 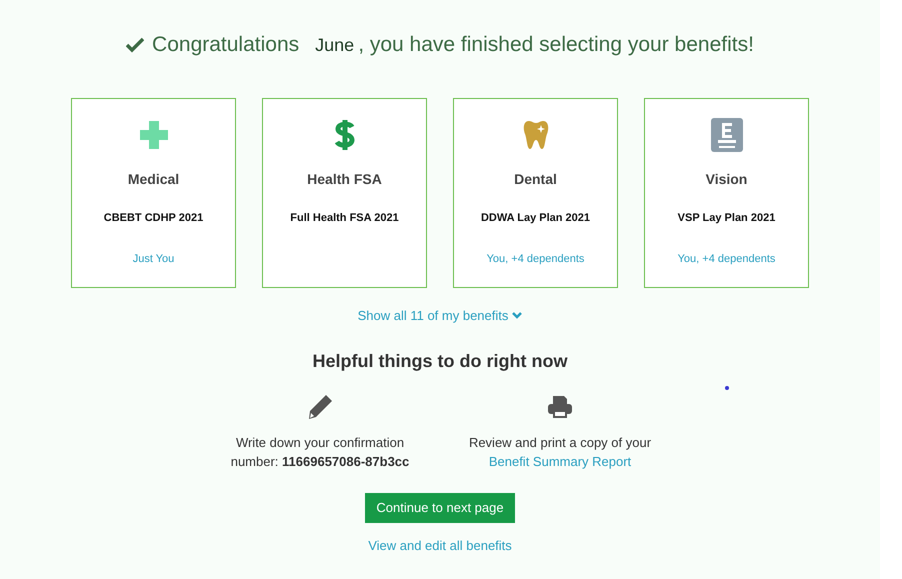 What do you see at coordinates (154, 179) in the screenshot?
I see `benefit-title: Medical` at bounding box center [154, 179].